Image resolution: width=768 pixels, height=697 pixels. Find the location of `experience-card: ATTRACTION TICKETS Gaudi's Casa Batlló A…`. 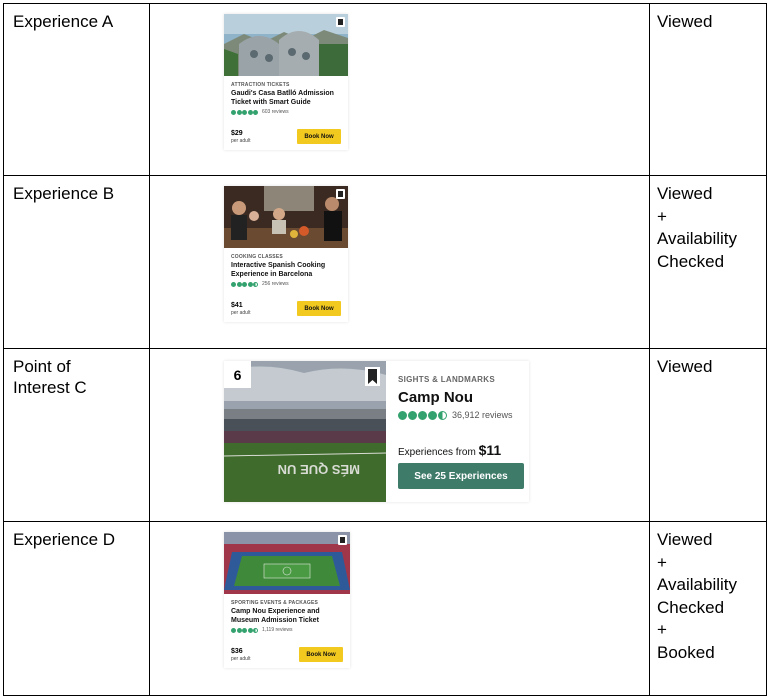

experience-card: ATTRACTION TICKETS Gaudi's Casa Batlló A… is located at coordinates (286, 82).